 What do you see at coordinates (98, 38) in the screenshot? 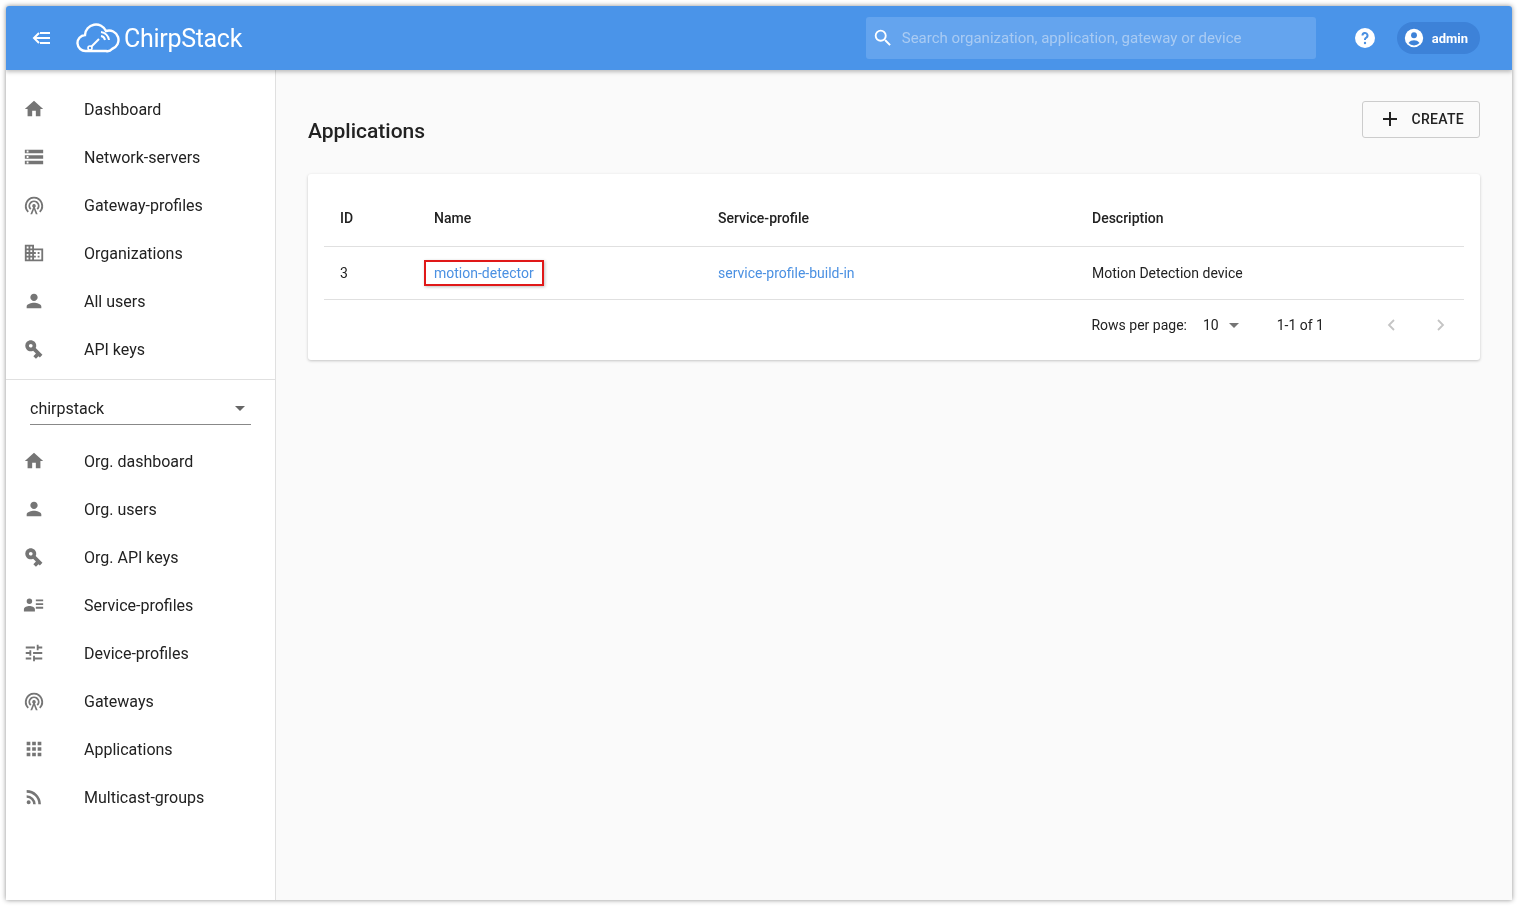
I see `cloud-logo-icon` at bounding box center [98, 38].